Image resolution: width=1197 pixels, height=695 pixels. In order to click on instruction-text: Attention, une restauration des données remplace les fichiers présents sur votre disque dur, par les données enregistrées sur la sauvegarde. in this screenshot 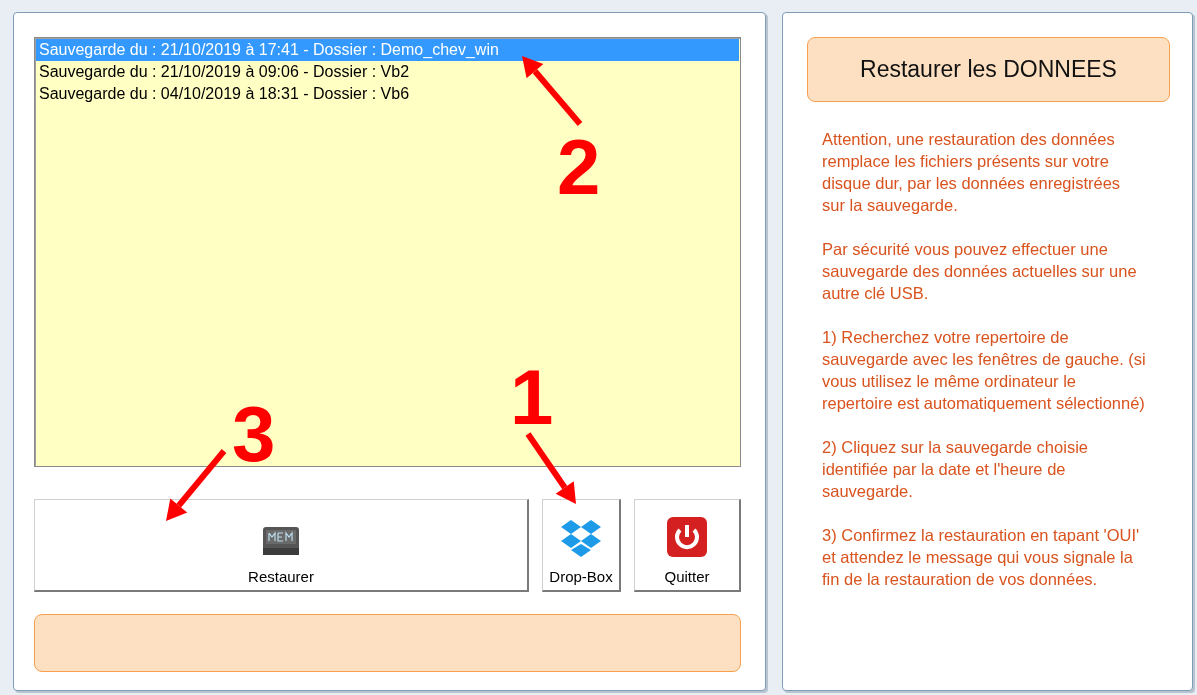, I will do `click(972, 172)`.